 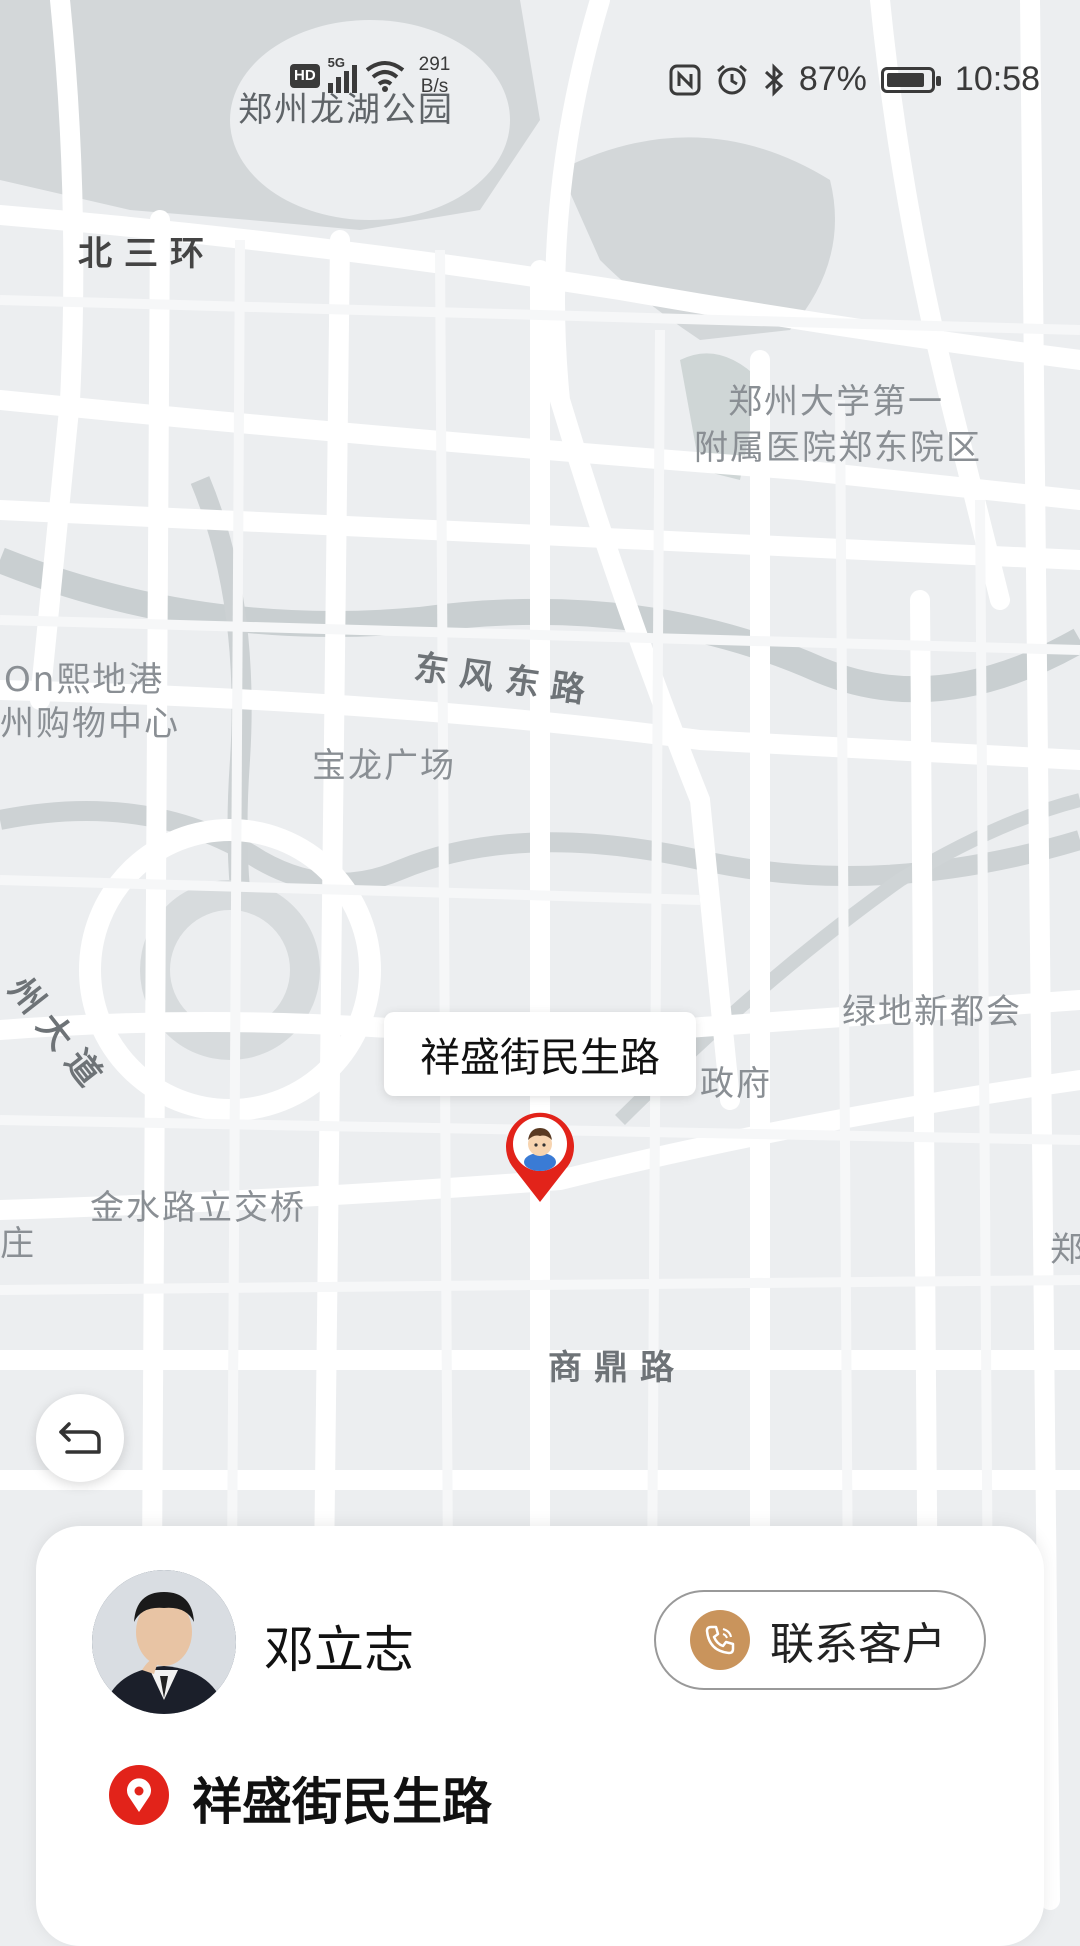 I want to click on map-label-greenland: 绿地新都会, so click(x=932, y=1012).